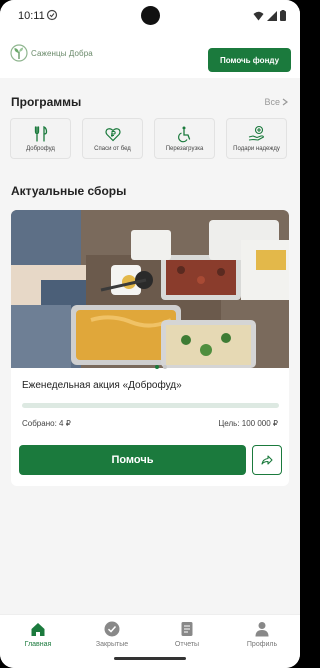  Describe the element at coordinates (150, 658) in the screenshot. I see `gesture-bar` at that location.